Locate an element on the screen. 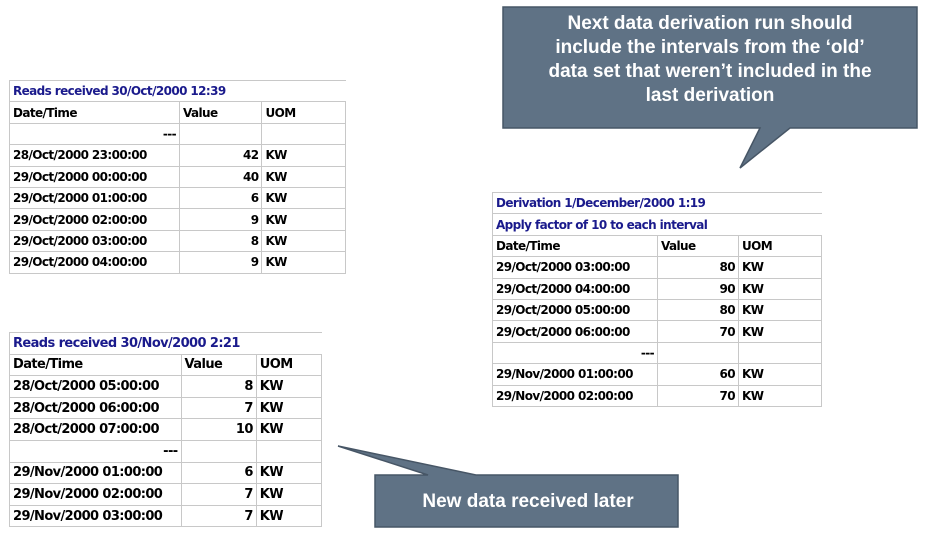 The image size is (926, 533). table-row: 28/Oct/2000 06:00:00 7 KW is located at coordinates (166, 408).